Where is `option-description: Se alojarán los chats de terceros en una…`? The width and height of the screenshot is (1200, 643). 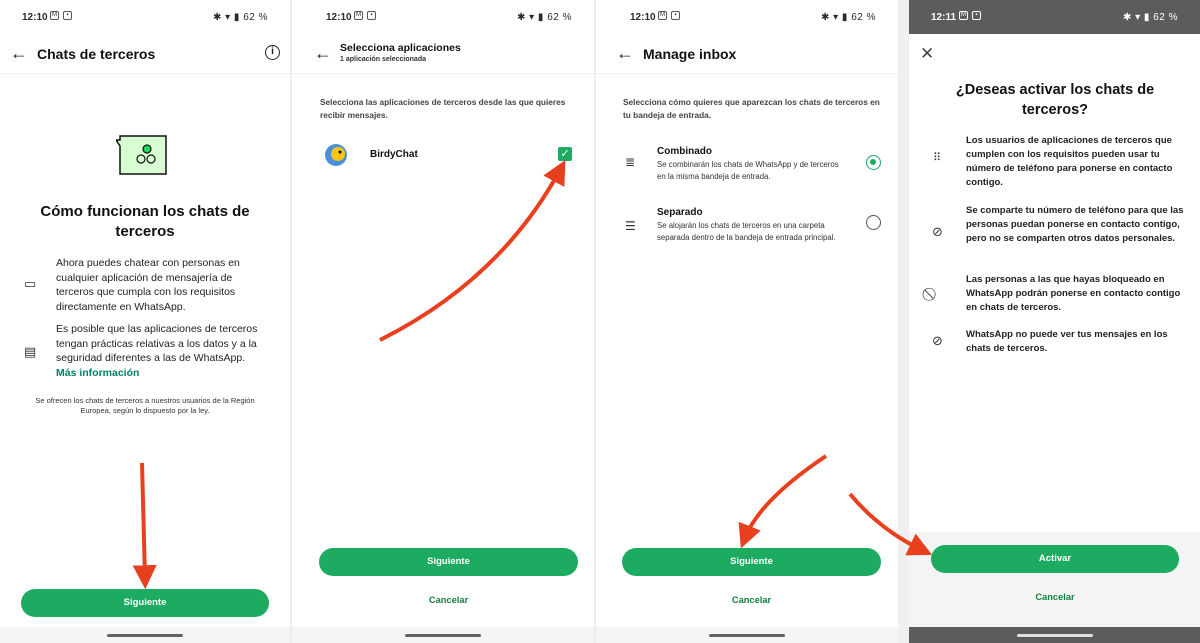
option-description: Se alojarán los chats de terceros en una… is located at coordinates (746, 231).